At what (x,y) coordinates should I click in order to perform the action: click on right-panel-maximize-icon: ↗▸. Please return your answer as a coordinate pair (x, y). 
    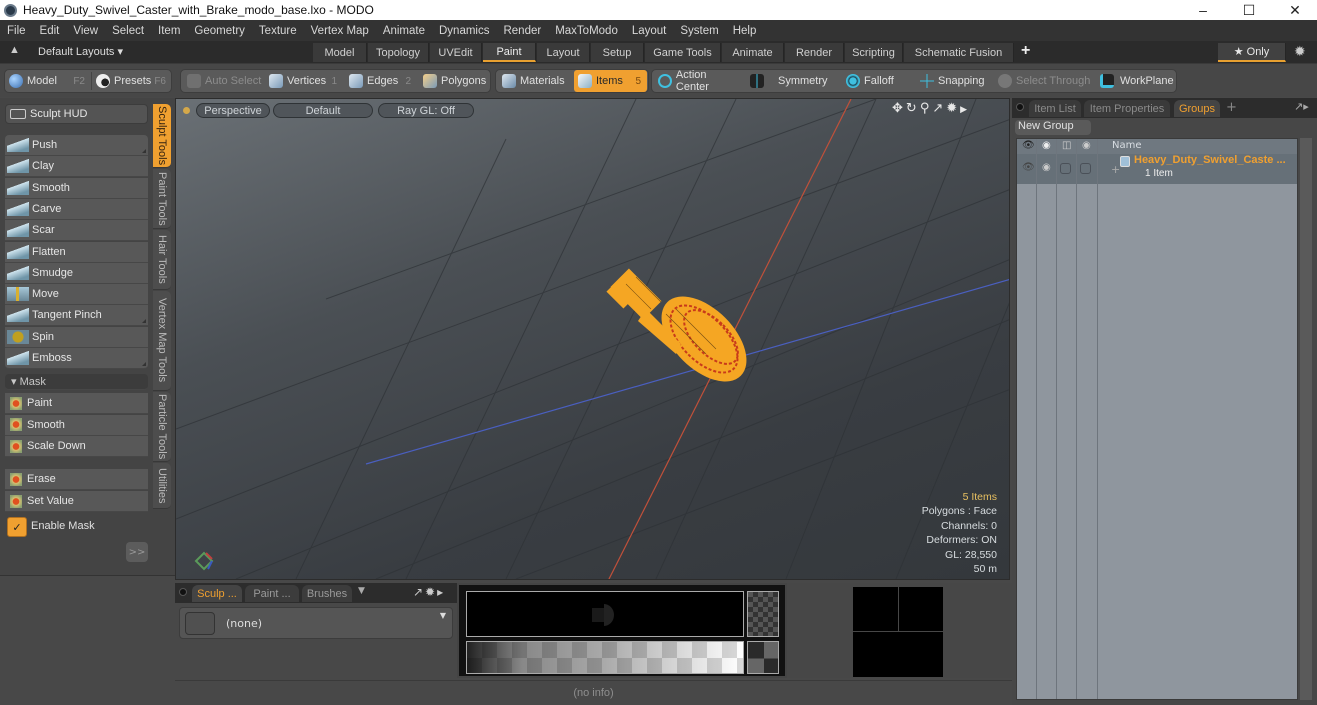
    Looking at the image, I should click on (1301, 106).